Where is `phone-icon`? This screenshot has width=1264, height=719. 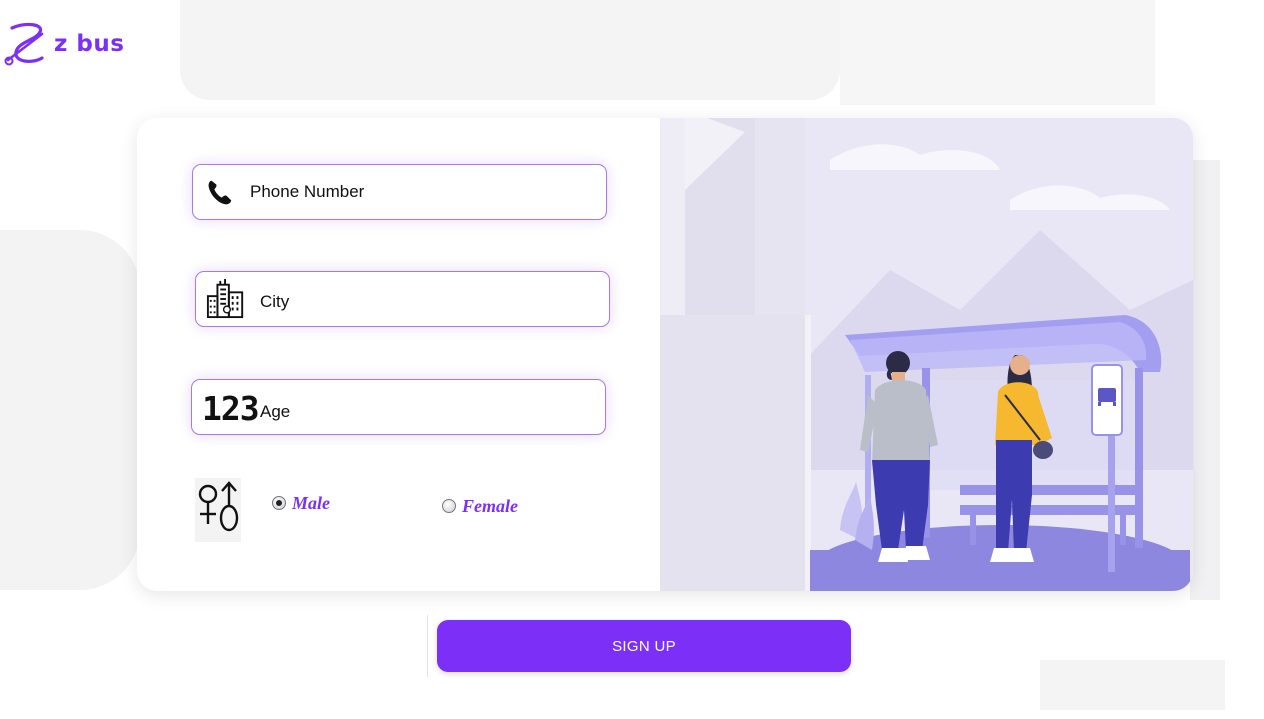
phone-icon is located at coordinates (220, 192).